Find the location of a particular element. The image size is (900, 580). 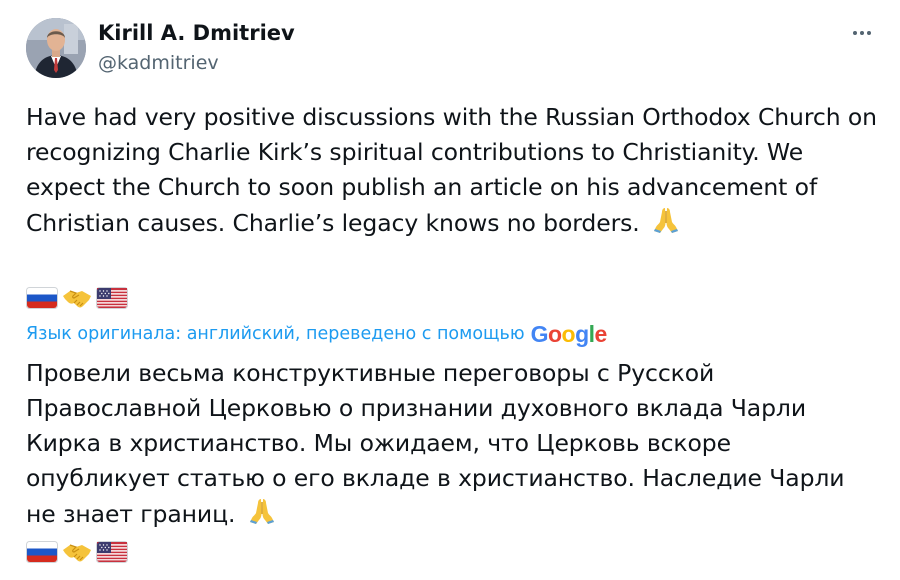

emoji-row-translated is located at coordinates (77, 552).